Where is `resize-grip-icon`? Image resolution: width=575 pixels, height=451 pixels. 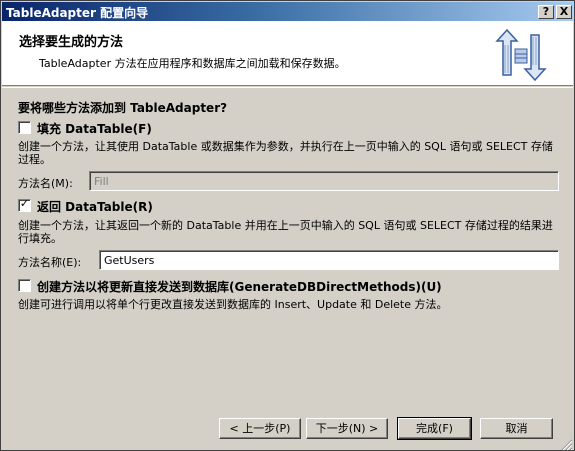
resize-grip-icon is located at coordinates (567, 445).